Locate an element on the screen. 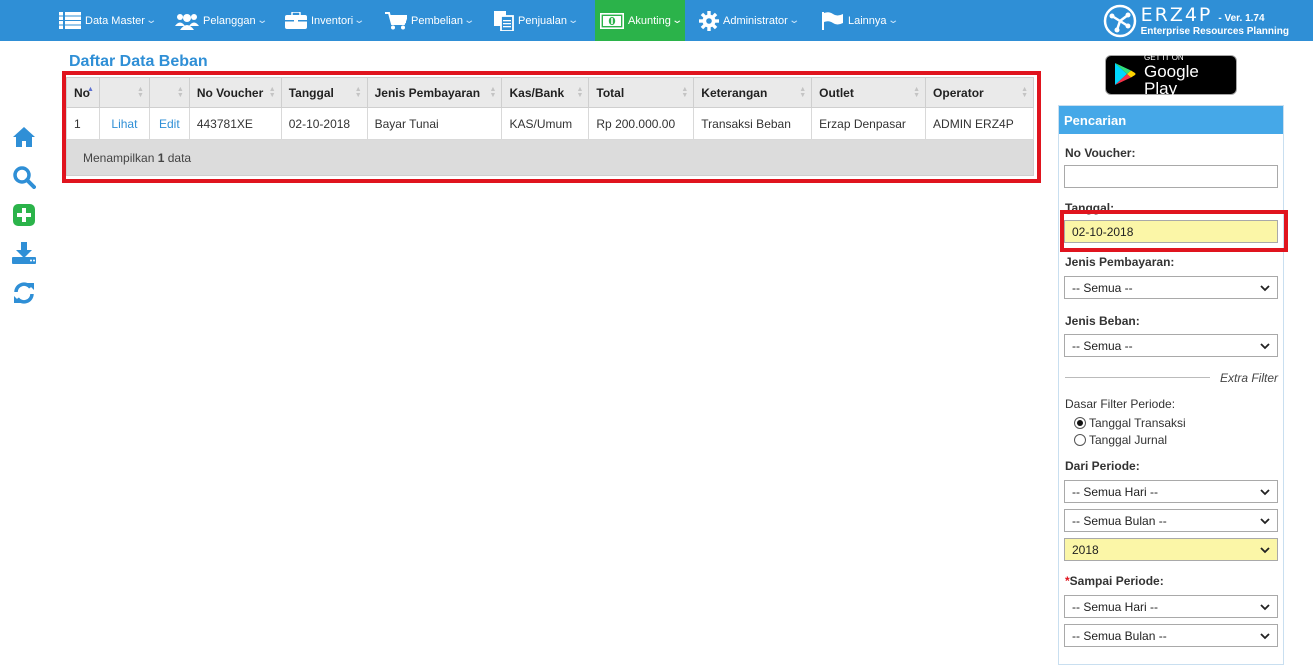  nav-penjualan: Penjualan ⌄ is located at coordinates (537, 20).